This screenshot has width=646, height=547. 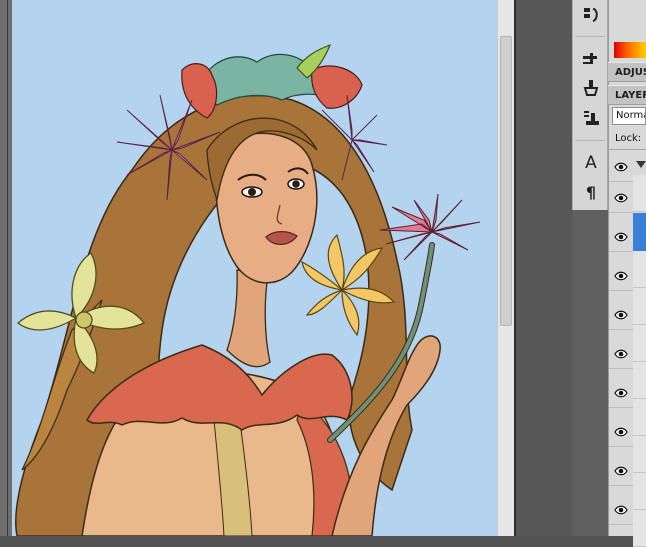 What do you see at coordinates (515, 268) in the screenshot?
I see `workspace-gutter-edge` at bounding box center [515, 268].